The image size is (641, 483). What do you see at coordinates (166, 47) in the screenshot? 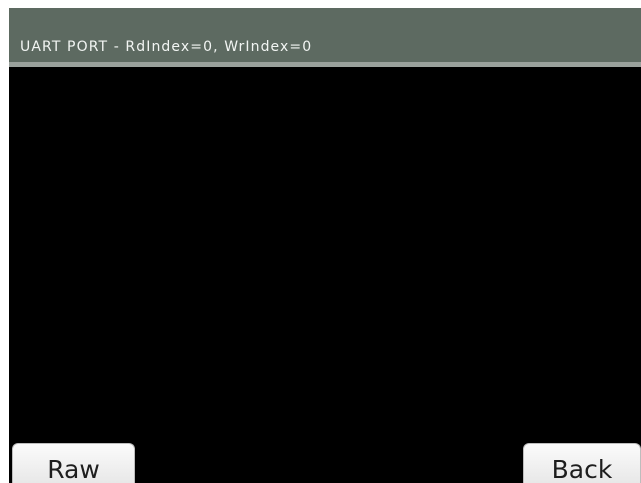
I see `uart-status-title: UART PORT - RdIndex=0, WrIndex=0` at bounding box center [166, 47].